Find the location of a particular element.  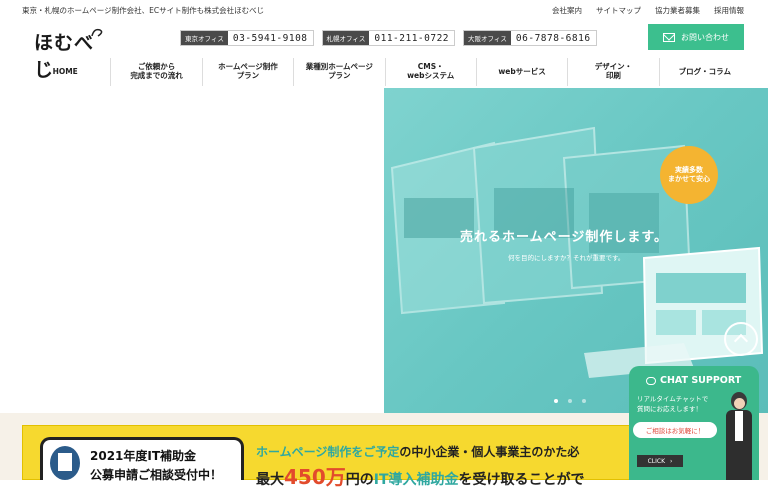

top-links: 会社案内 サイトマップ 協力業者募集 採用情報 is located at coordinates (648, 10).